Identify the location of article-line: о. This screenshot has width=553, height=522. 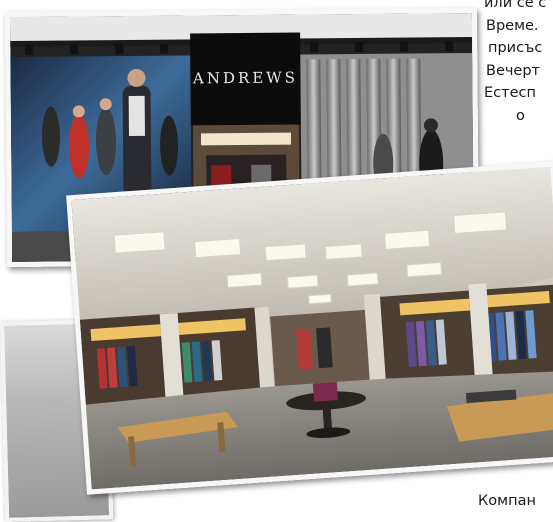
(520, 115).